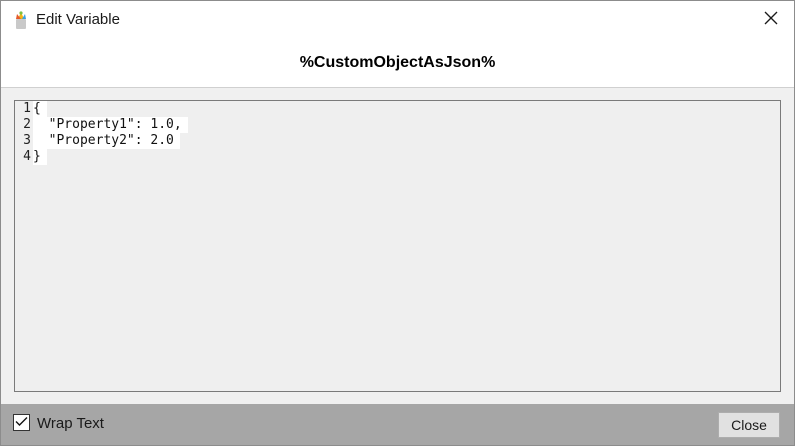  I want to click on close-button: Close, so click(749, 425).